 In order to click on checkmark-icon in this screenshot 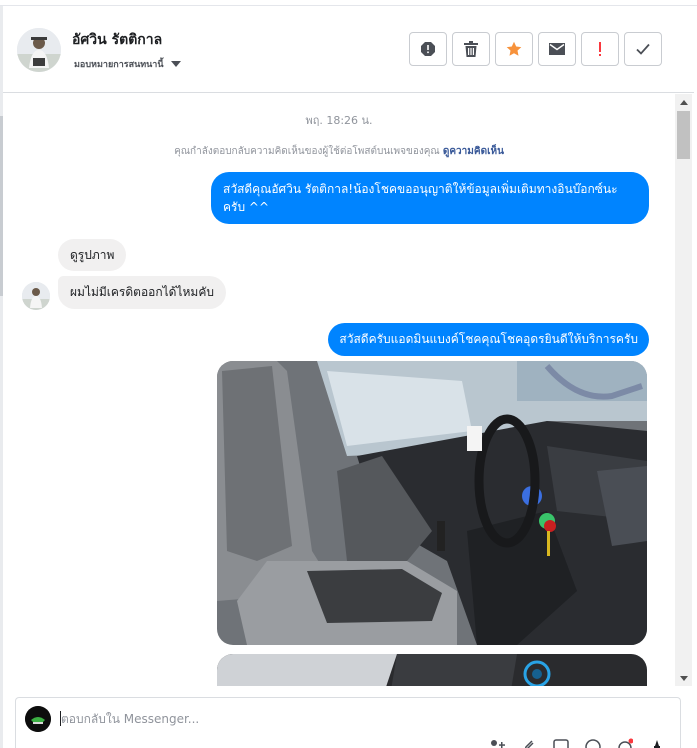, I will do `click(643, 49)`.